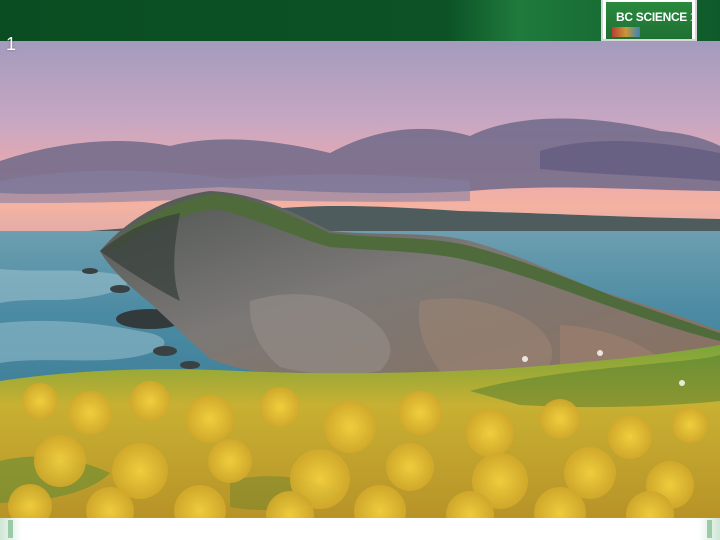 This screenshot has width=720, height=540. Describe the element at coordinates (11, 44) in the screenshot. I see `slide-number: 1` at that location.